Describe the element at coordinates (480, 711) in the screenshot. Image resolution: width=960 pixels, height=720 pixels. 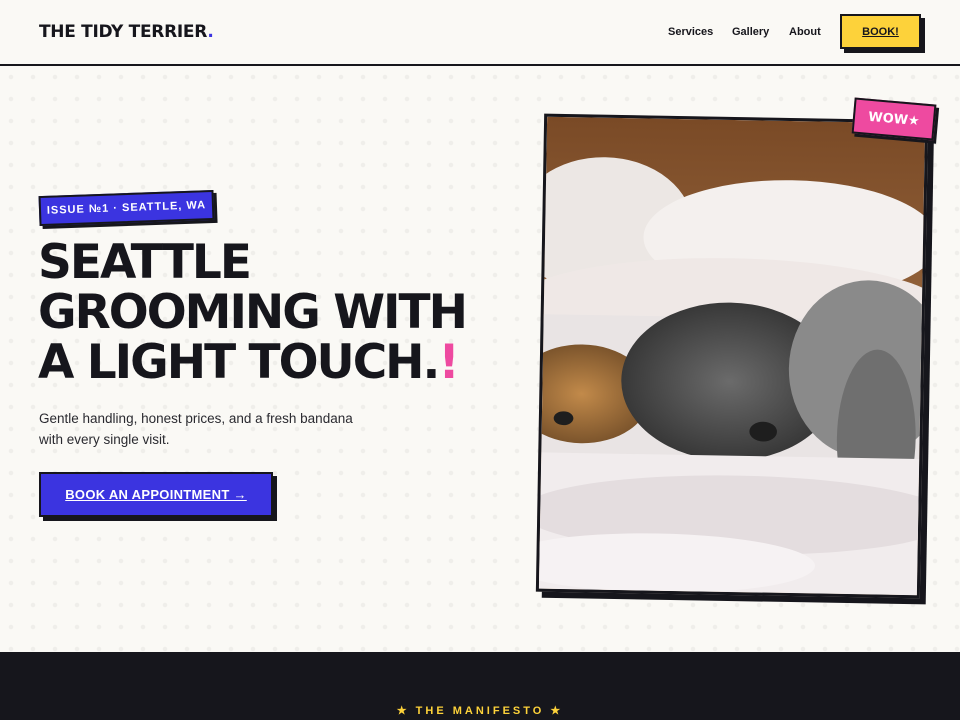
I see `manifesto-label: ★ THE MANIFESTO ★` at that location.